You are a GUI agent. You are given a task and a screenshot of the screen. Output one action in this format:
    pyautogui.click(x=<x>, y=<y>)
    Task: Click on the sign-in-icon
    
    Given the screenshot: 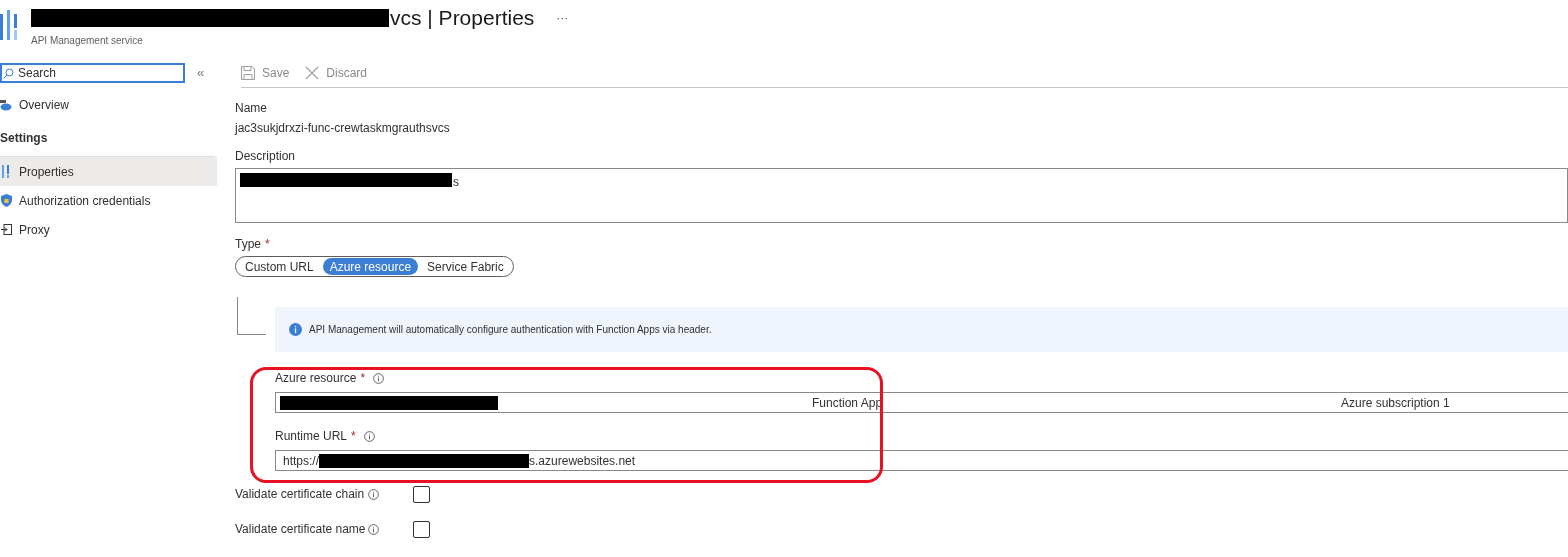 What is the action you would take?
    pyautogui.click(x=6, y=229)
    